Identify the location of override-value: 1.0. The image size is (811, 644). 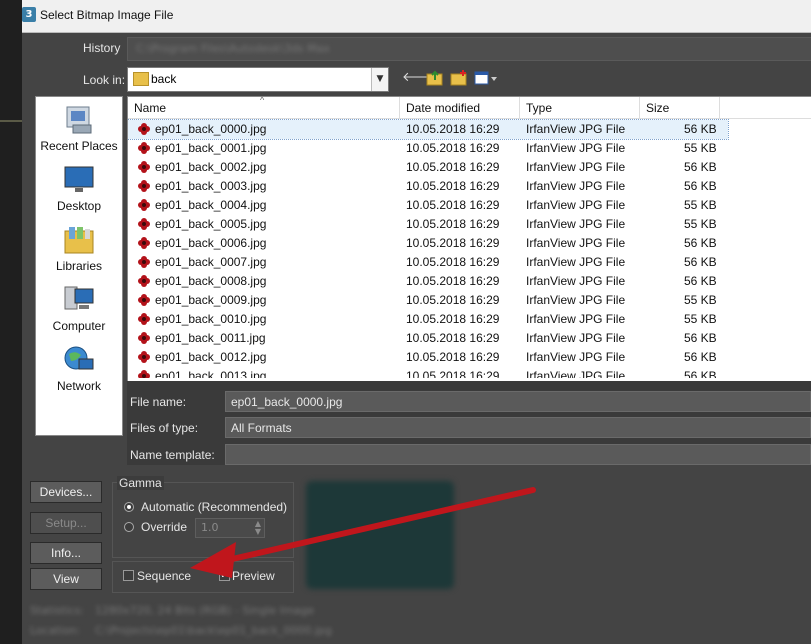
(210, 527).